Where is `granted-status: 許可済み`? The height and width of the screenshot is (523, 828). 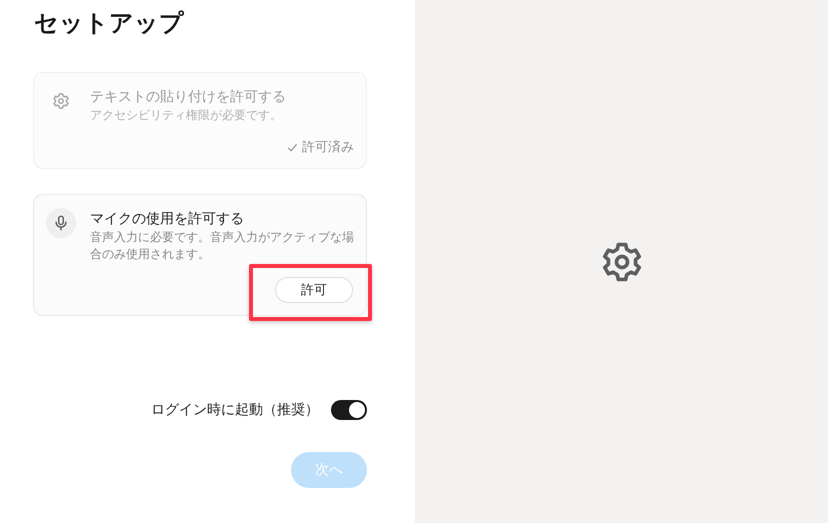 granted-status: 許可済み is located at coordinates (328, 147).